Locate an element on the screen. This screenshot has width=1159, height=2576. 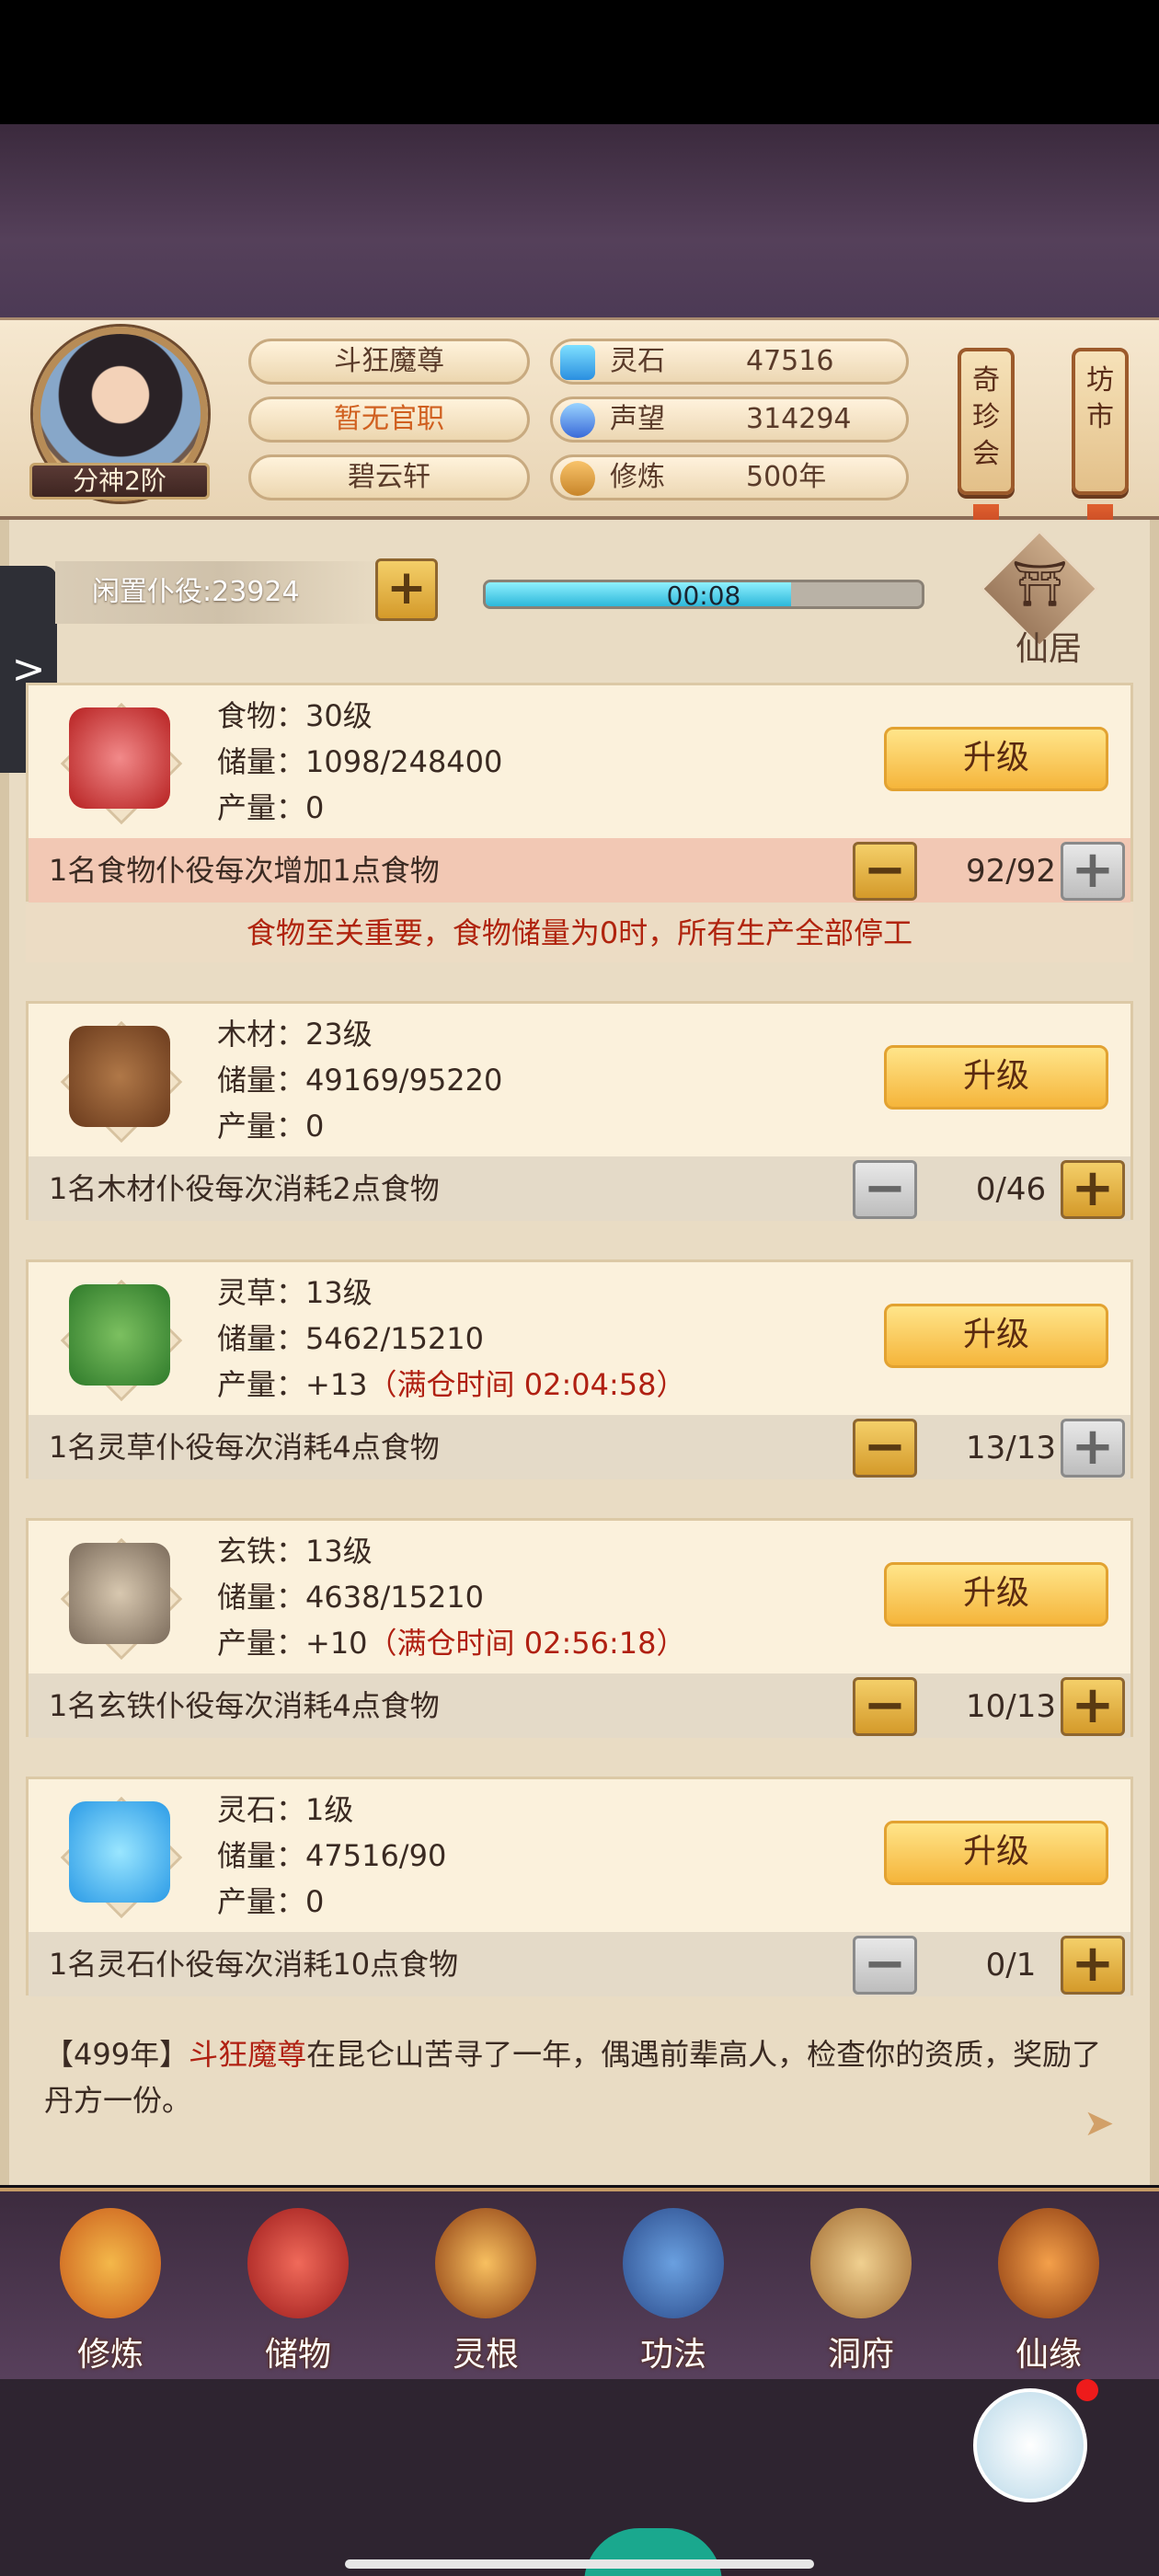
nav-cultivate: 修炼 is located at coordinates (110, 2291).